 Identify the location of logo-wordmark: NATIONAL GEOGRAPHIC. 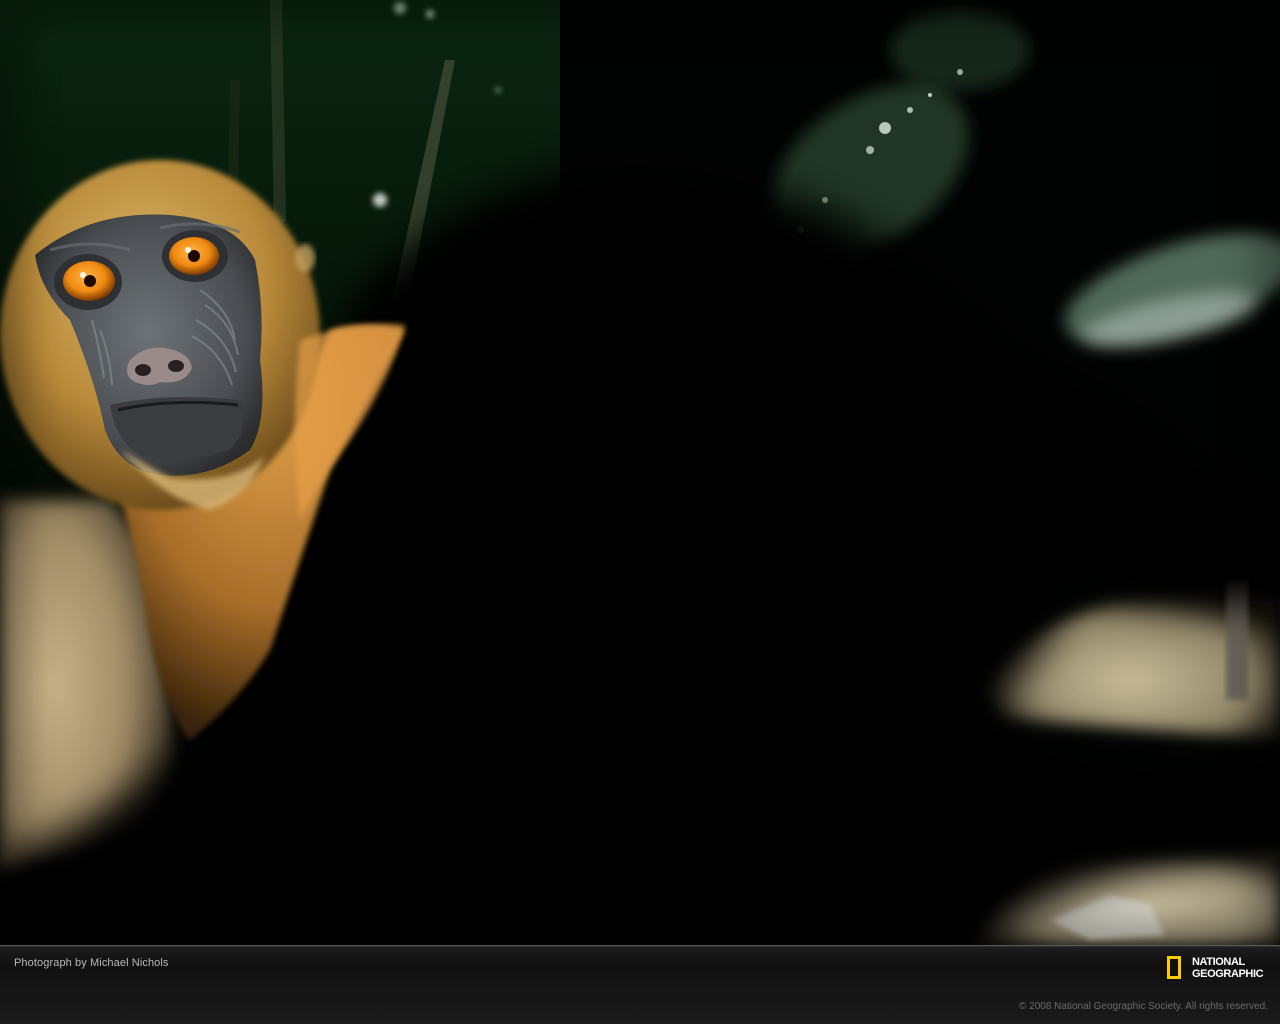
(1228, 968).